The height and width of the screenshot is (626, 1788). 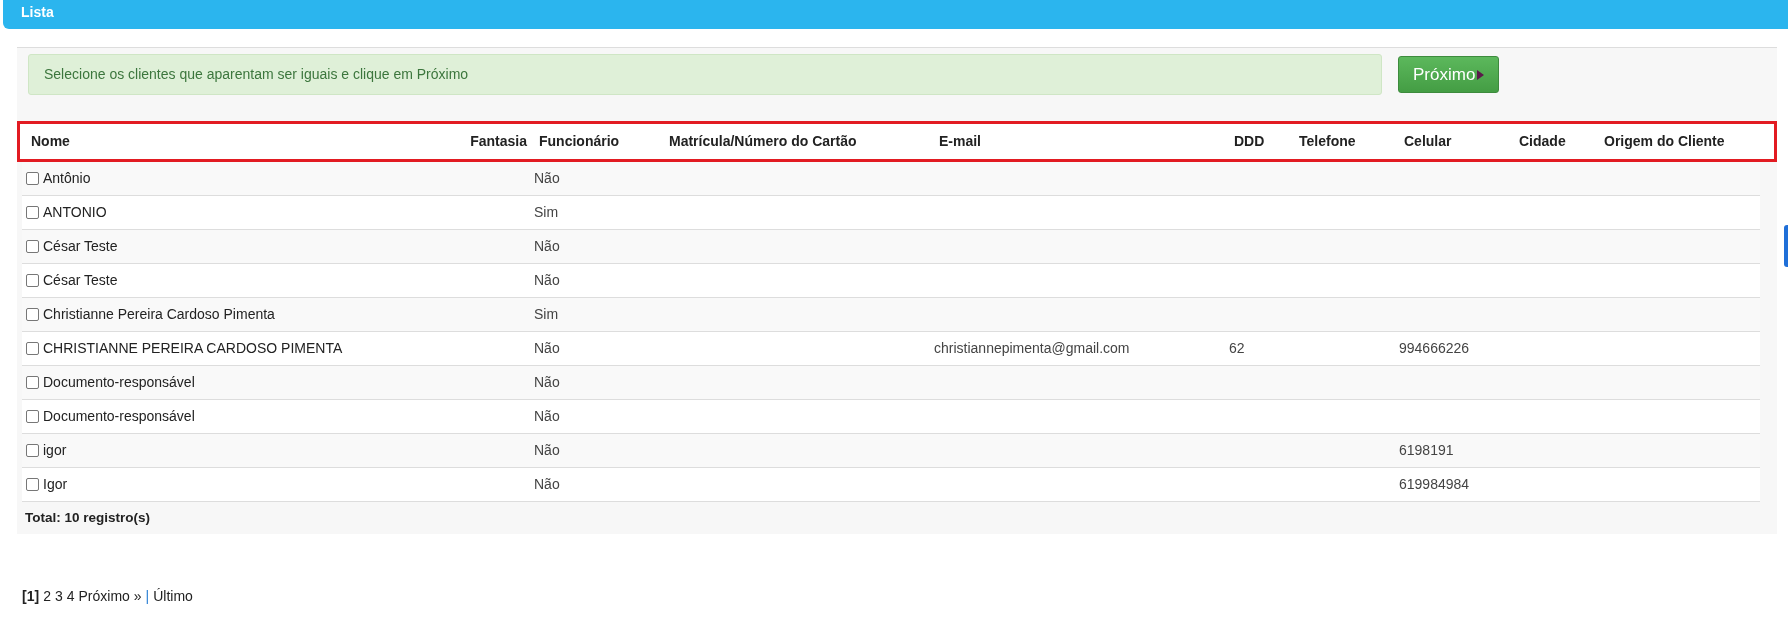 I want to click on next-link: Próximo », so click(x=110, y=597).